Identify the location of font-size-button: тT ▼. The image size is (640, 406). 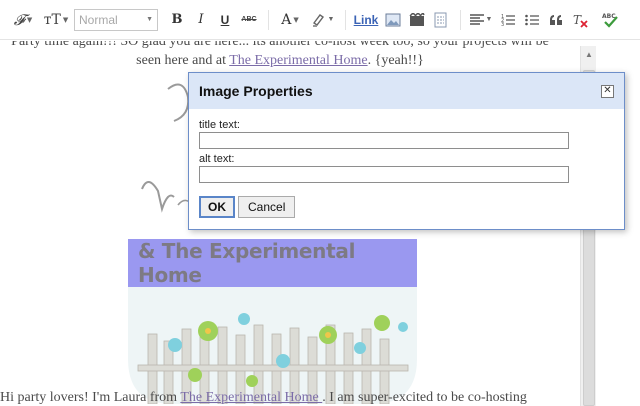
(56, 20).